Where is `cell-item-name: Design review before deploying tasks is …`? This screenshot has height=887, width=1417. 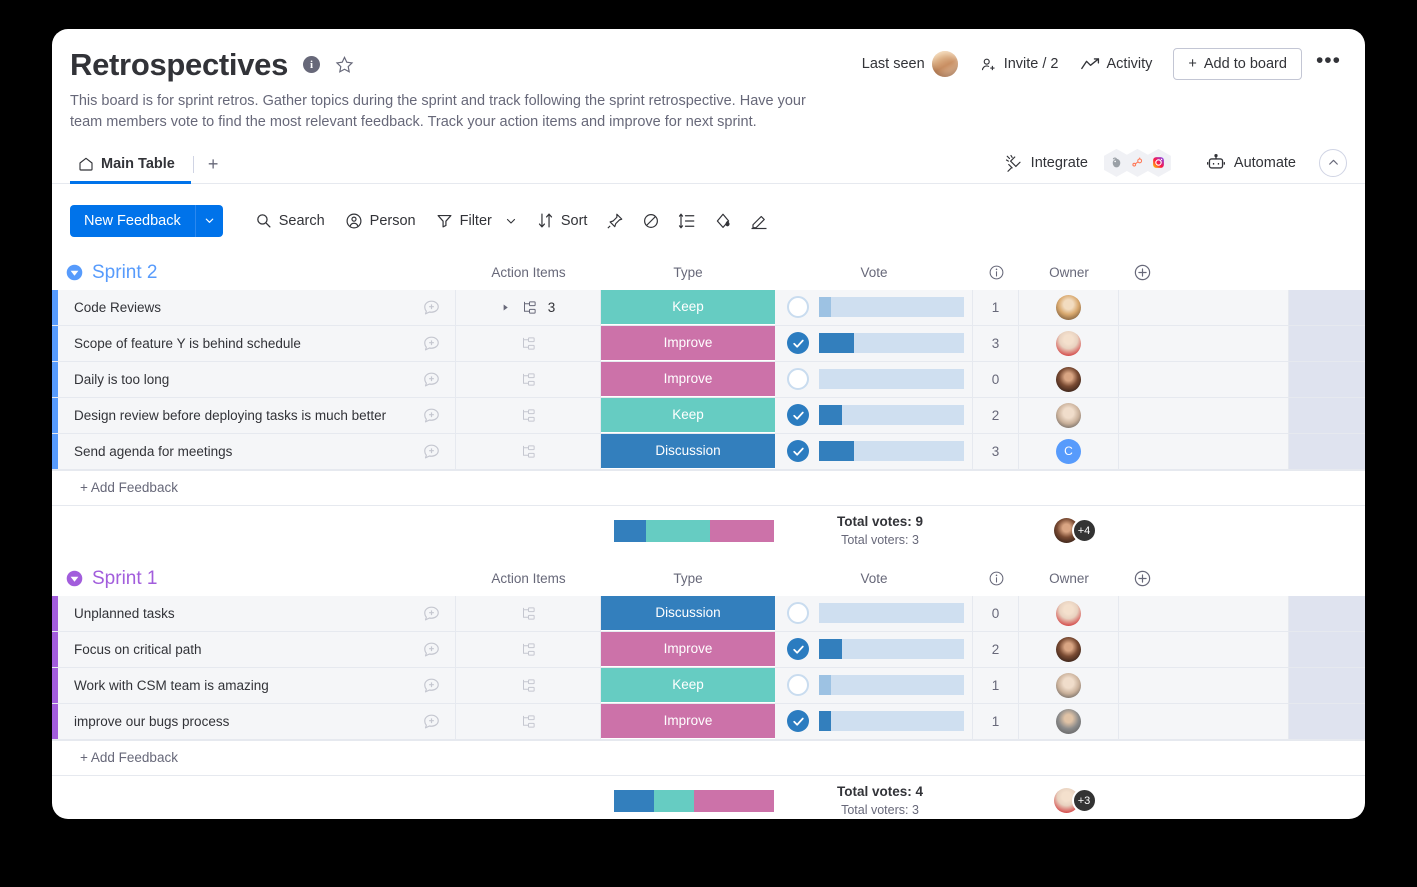 cell-item-name: Design review before deploying tasks is … is located at coordinates (257, 415).